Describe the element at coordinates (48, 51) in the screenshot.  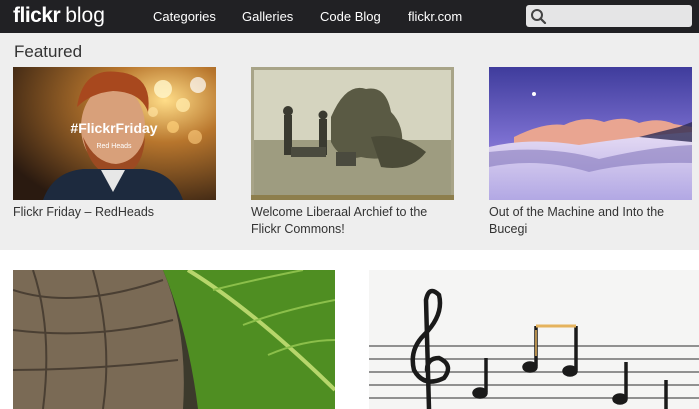
I see `featured-heading: Featured` at that location.